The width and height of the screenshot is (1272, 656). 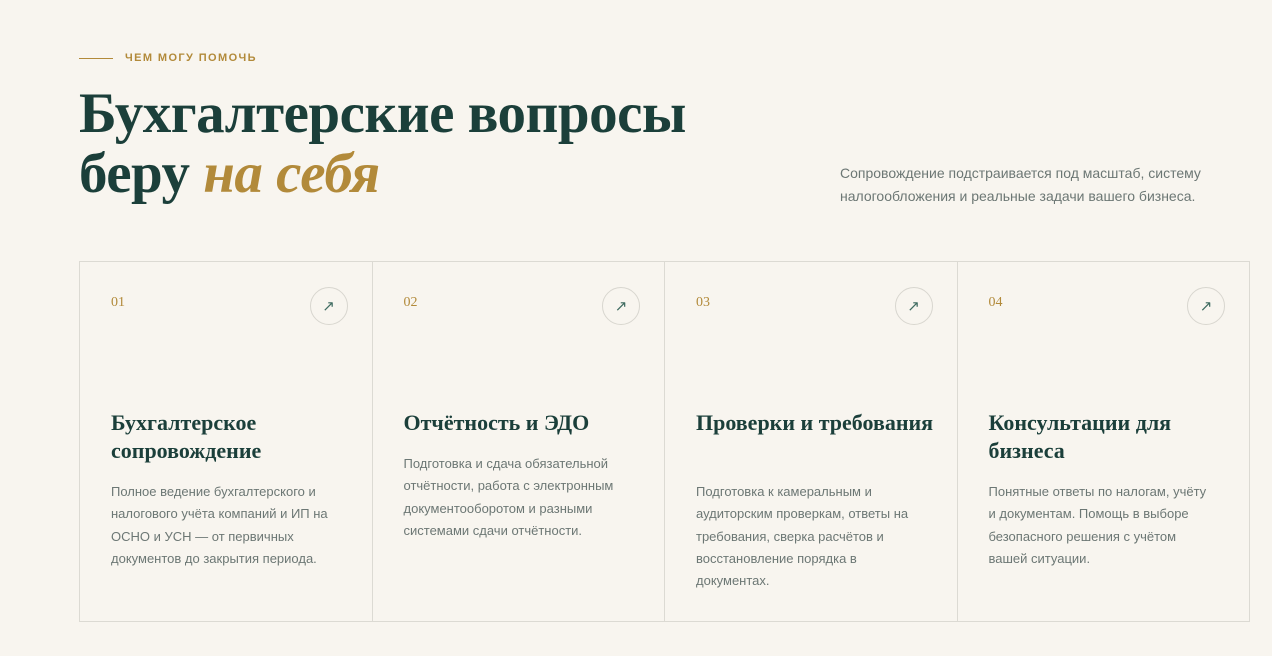 I want to click on eyebrow-text: ЧЕМ МОГУ ПОМОЧЬ, so click(x=191, y=58).